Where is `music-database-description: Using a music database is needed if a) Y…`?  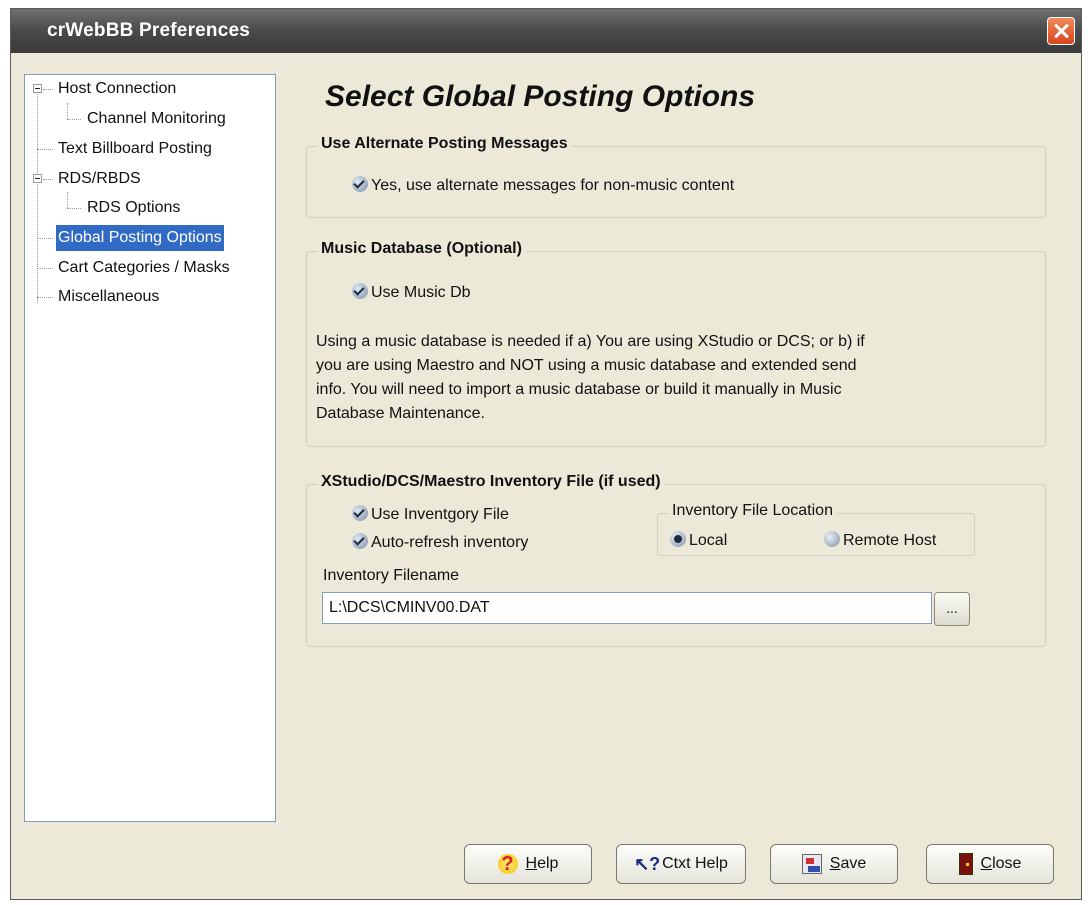 music-database-description: Using a music database is needed if a) Y… is located at coordinates (661, 378).